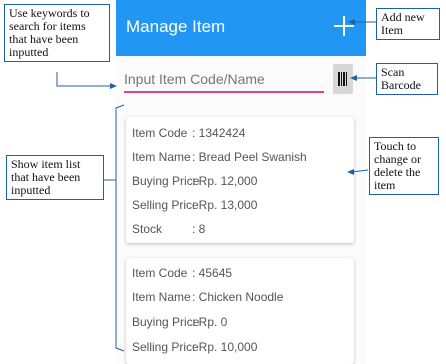  Describe the element at coordinates (225, 205) in the screenshot. I see `selling-price-value: : Rp. 13,000` at that location.